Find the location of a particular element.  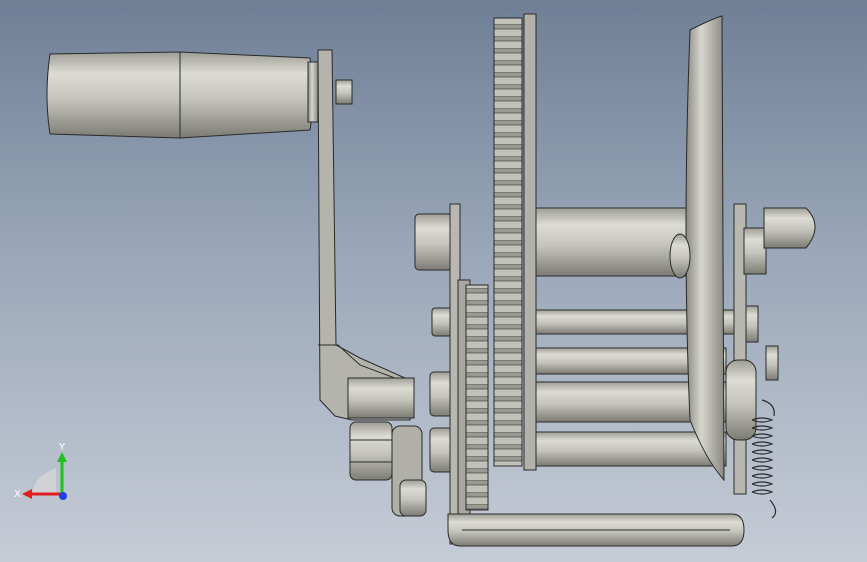

frame-plate is located at coordinates (770, 349).